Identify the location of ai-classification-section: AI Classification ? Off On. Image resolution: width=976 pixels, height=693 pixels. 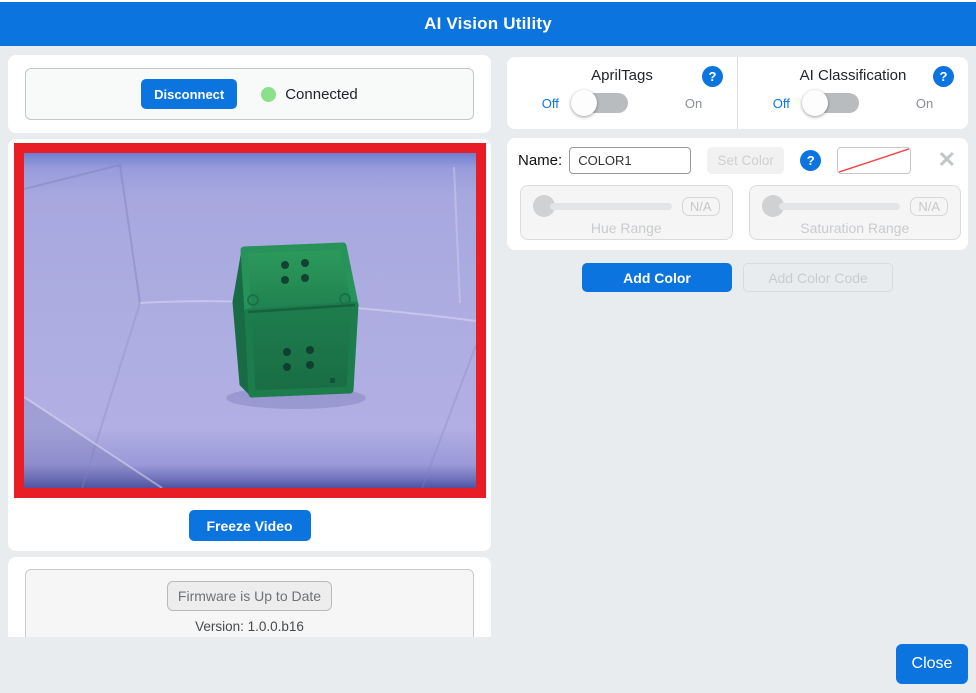
(853, 93).